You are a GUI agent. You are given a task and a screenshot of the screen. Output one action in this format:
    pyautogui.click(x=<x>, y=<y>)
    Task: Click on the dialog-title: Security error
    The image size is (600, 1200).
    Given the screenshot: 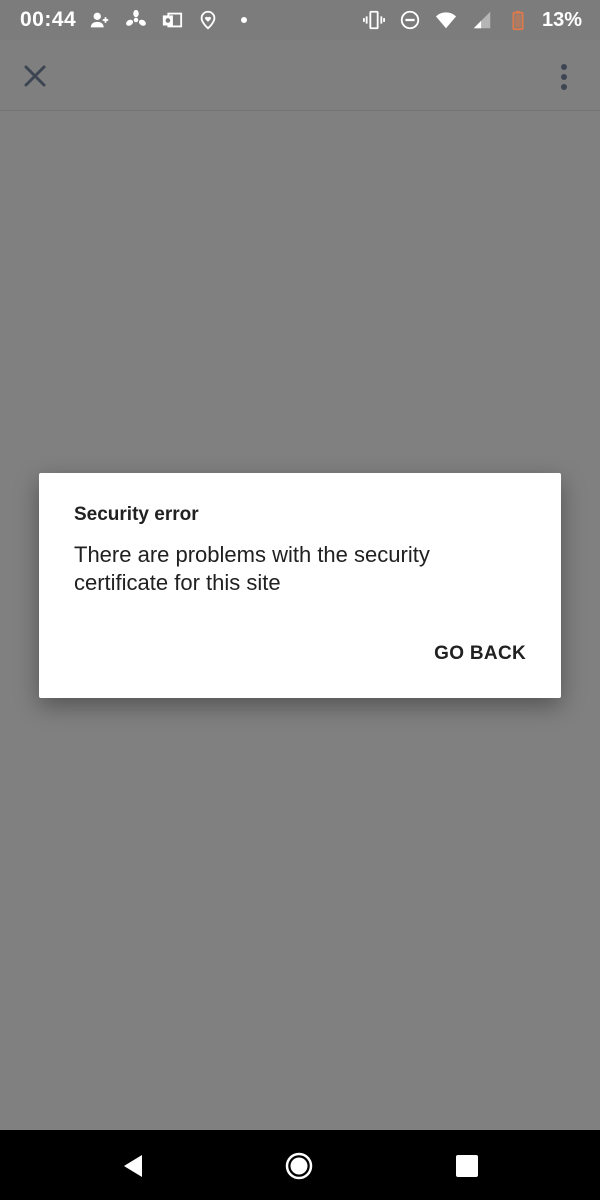 What is the action you would take?
    pyautogui.click(x=136, y=514)
    